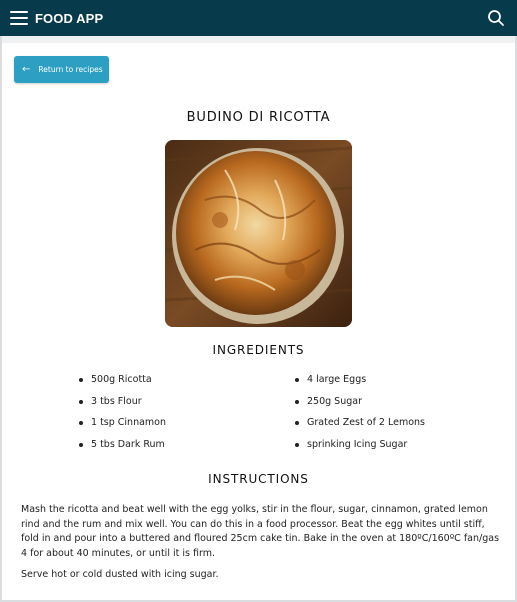  I want to click on arrow-left-icon: ←, so click(26, 69).